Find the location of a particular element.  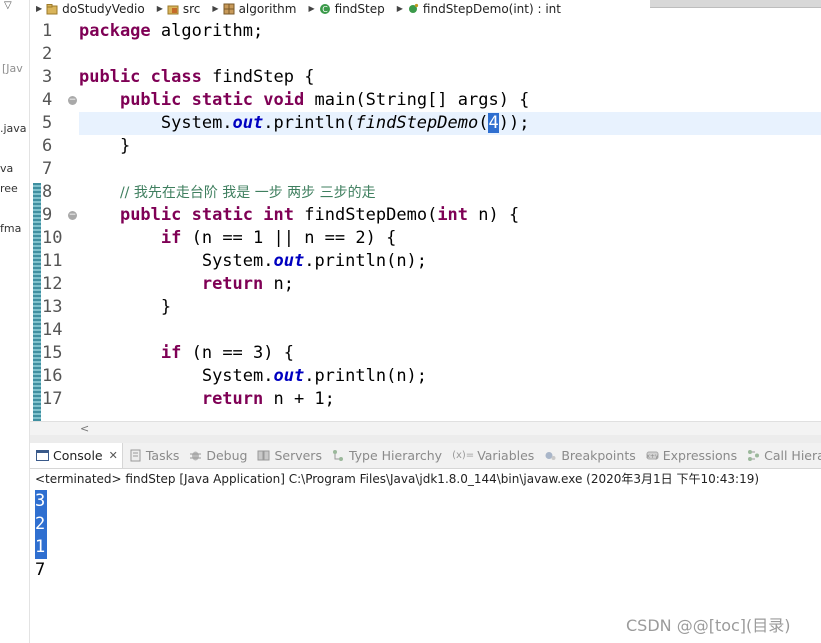

line-number: 10 is located at coordinates (52, 238).